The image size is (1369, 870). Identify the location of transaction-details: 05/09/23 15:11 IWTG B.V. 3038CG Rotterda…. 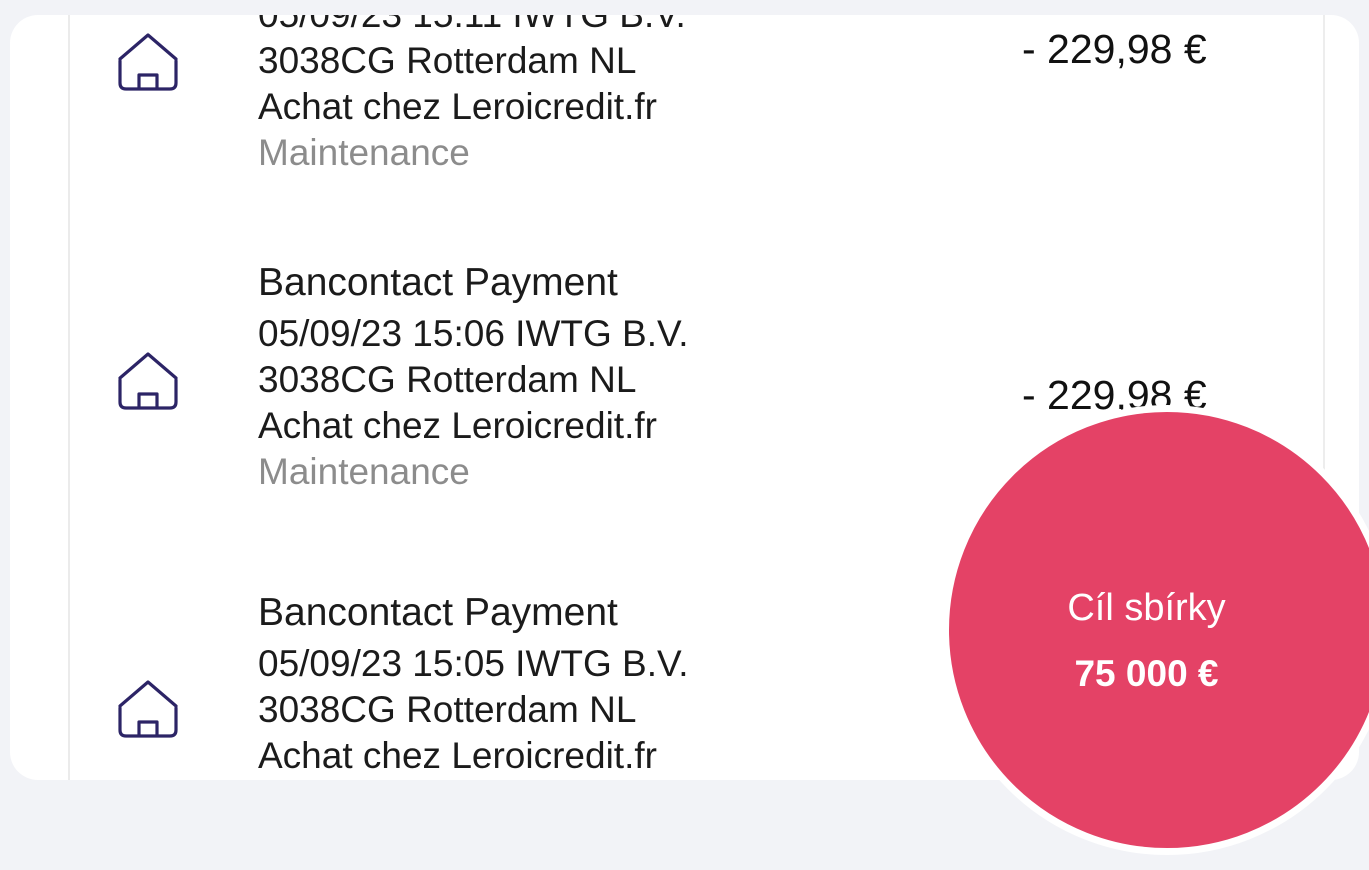
(472, 95).